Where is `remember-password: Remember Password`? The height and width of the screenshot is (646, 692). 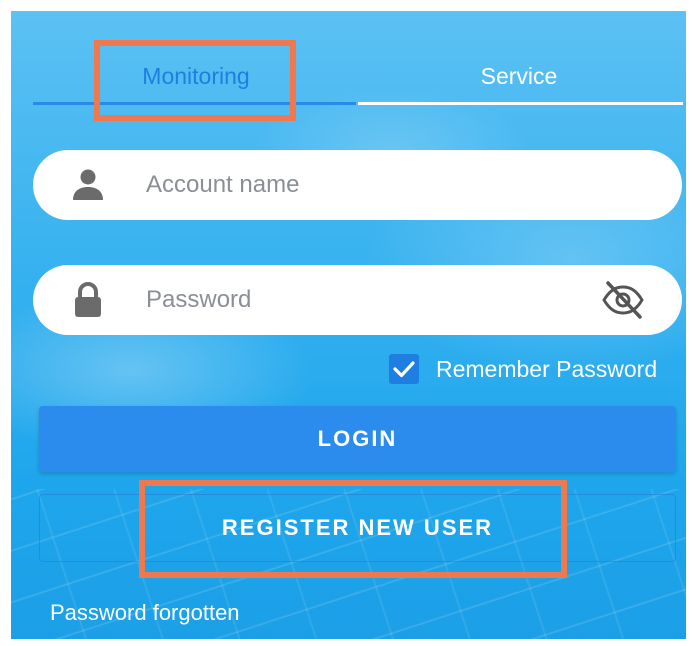
remember-password: Remember Password is located at coordinates (523, 369).